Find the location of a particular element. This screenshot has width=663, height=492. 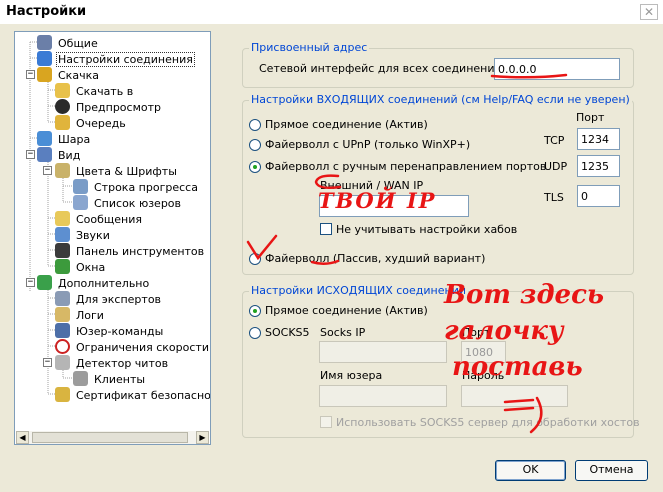

udp-port-input is located at coordinates (598, 166).